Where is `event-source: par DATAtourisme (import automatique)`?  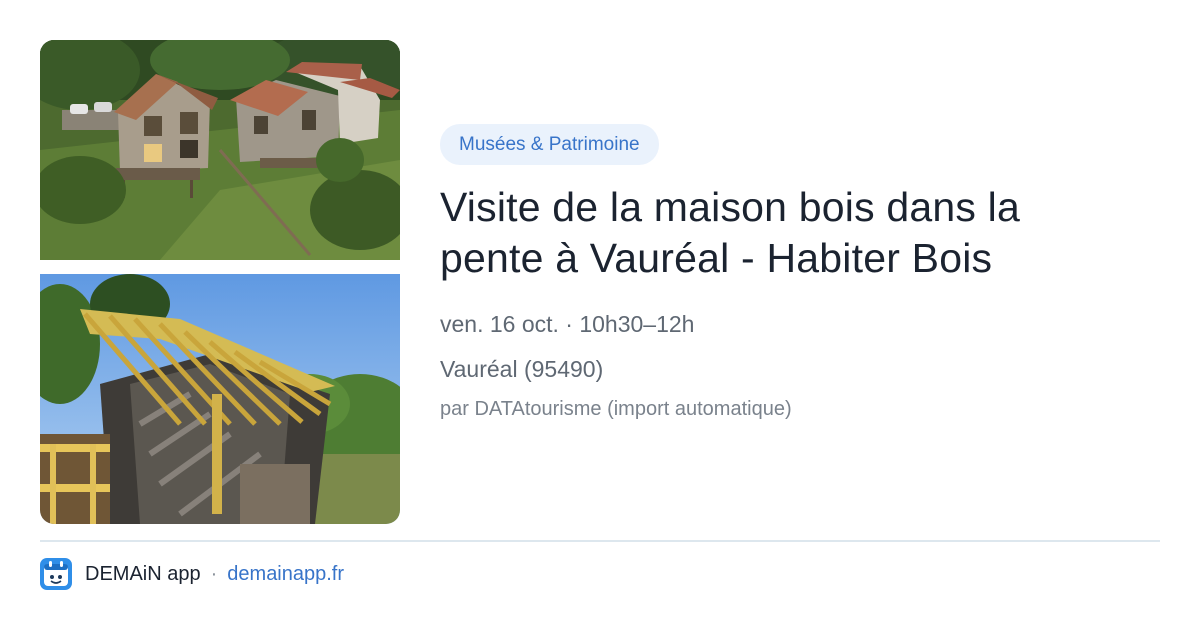
event-source: par DATAtourisme (import automatique) is located at coordinates (616, 409).